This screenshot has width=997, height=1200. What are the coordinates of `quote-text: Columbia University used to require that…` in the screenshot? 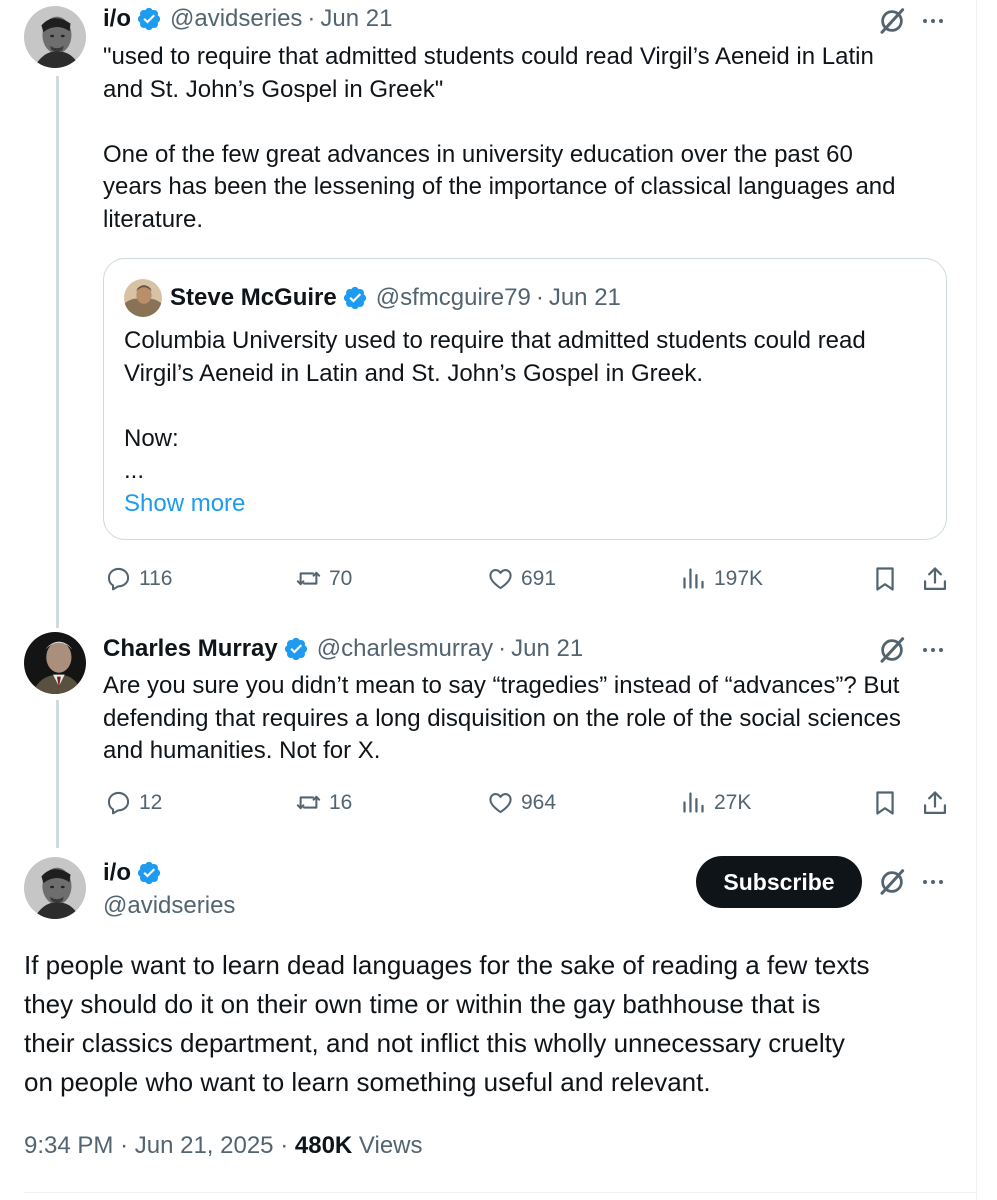 It's located at (495, 405).